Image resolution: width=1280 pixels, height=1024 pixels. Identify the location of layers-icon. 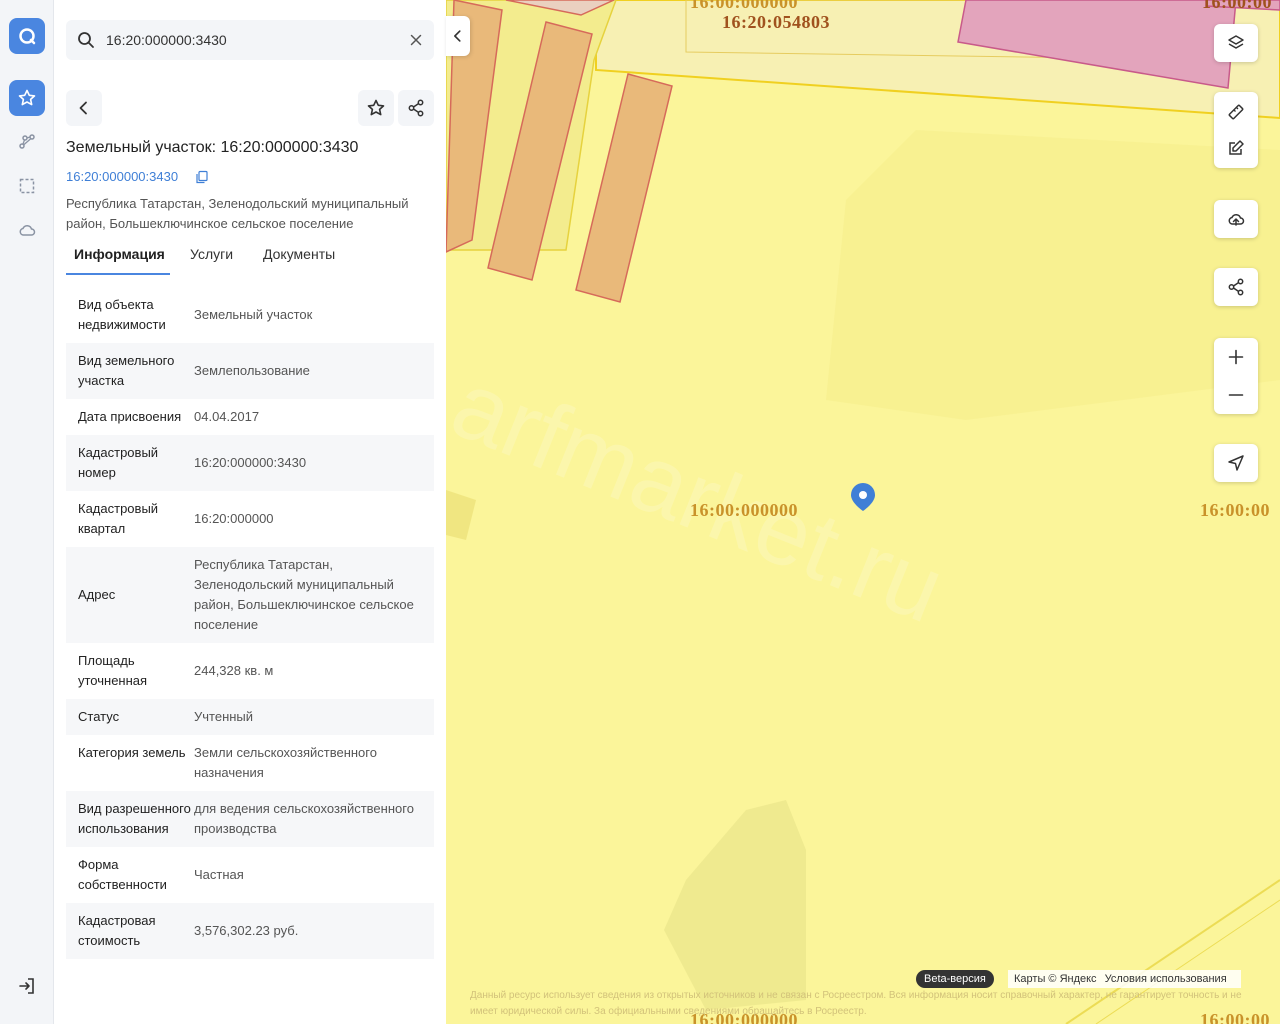
(1236, 42).